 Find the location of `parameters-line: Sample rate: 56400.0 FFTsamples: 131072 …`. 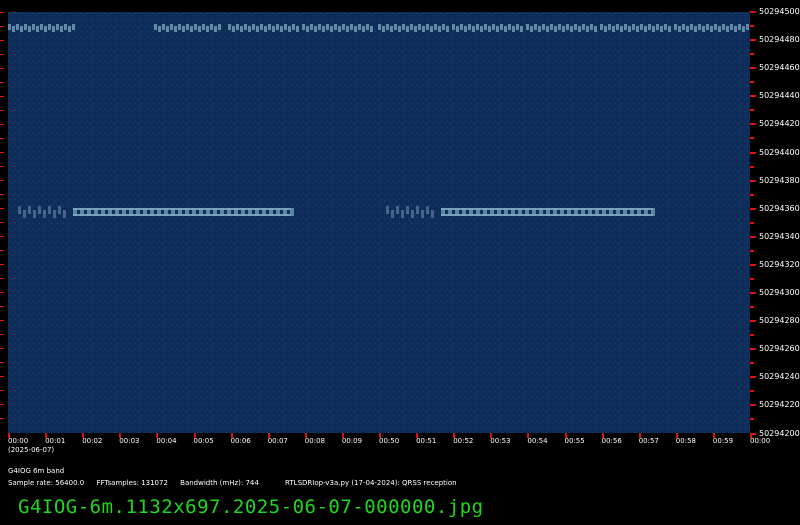

parameters-line: Sample rate: 56400.0 FFTsamples: 131072 … is located at coordinates (237, 483).